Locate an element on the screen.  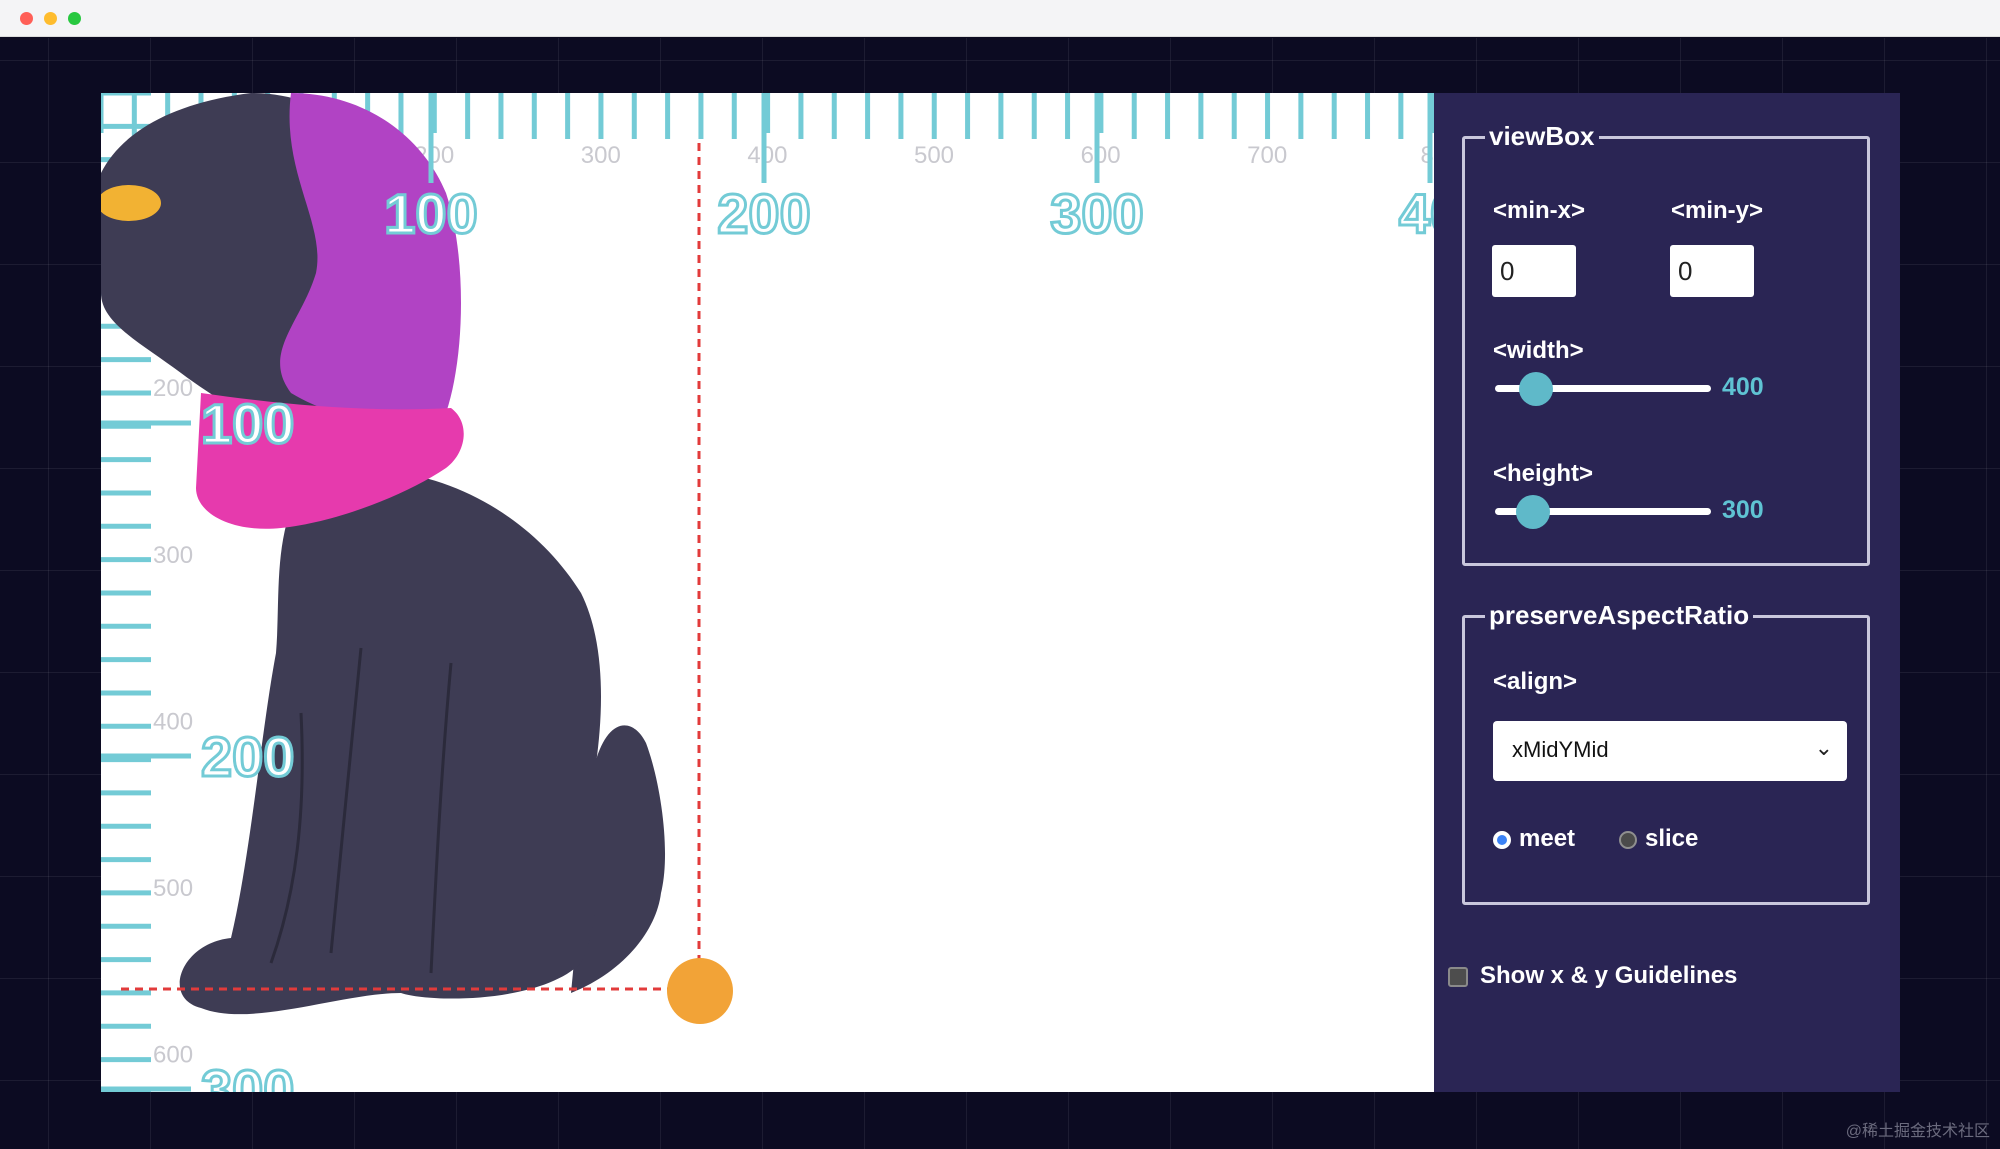
outer-ruler-y-label: 400 is located at coordinates (173, 721).